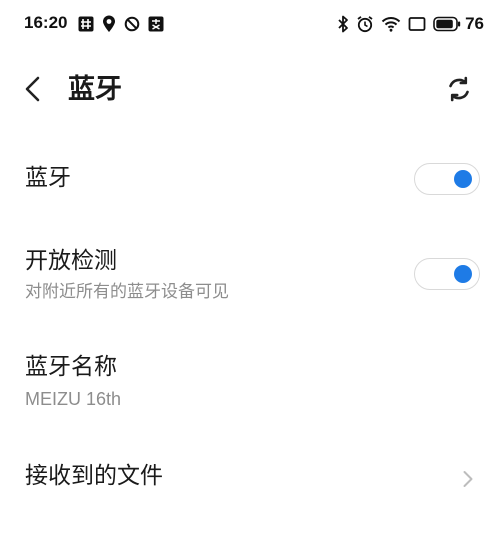 The image size is (500, 540). What do you see at coordinates (250, 479) in the screenshot?
I see `received-files-row: 接收到的文件` at bounding box center [250, 479].